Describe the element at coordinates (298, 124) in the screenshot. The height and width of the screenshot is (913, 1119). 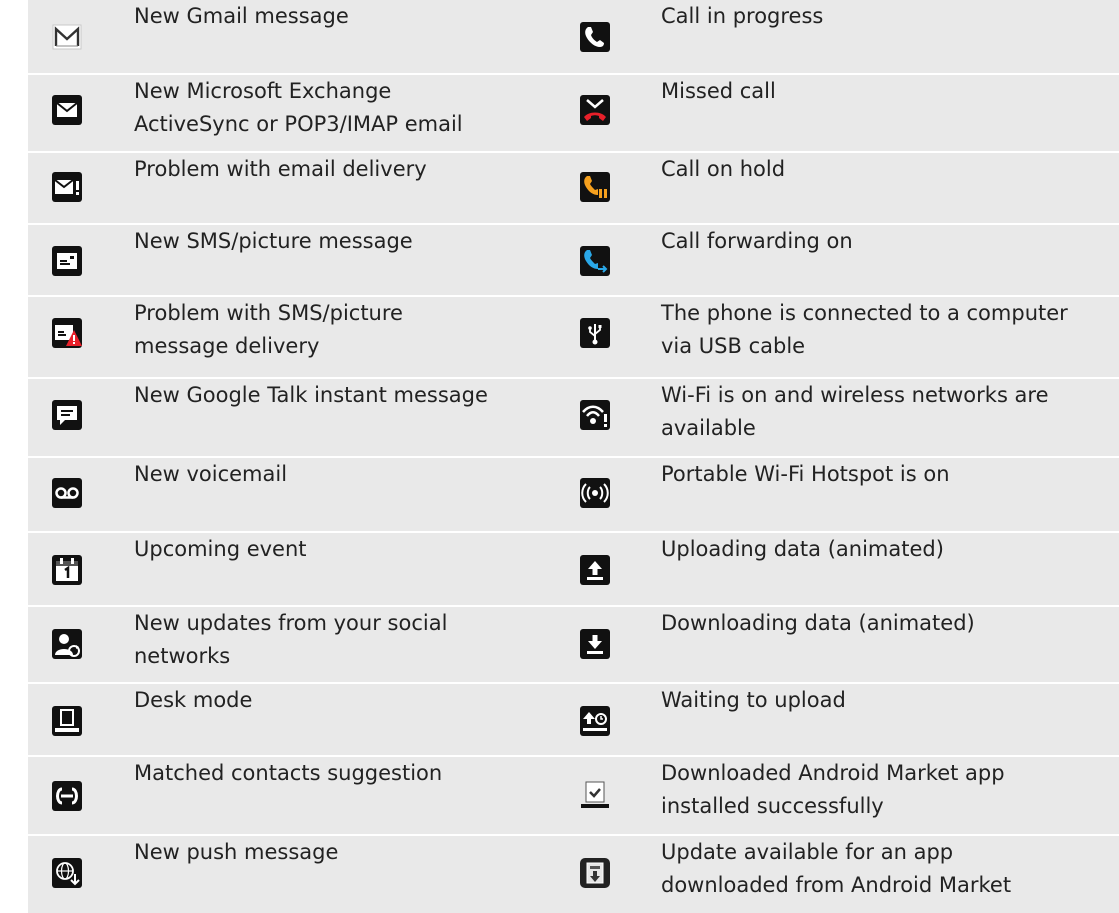
I see `description-line: ActiveSync or POP3/IMAP email` at that location.